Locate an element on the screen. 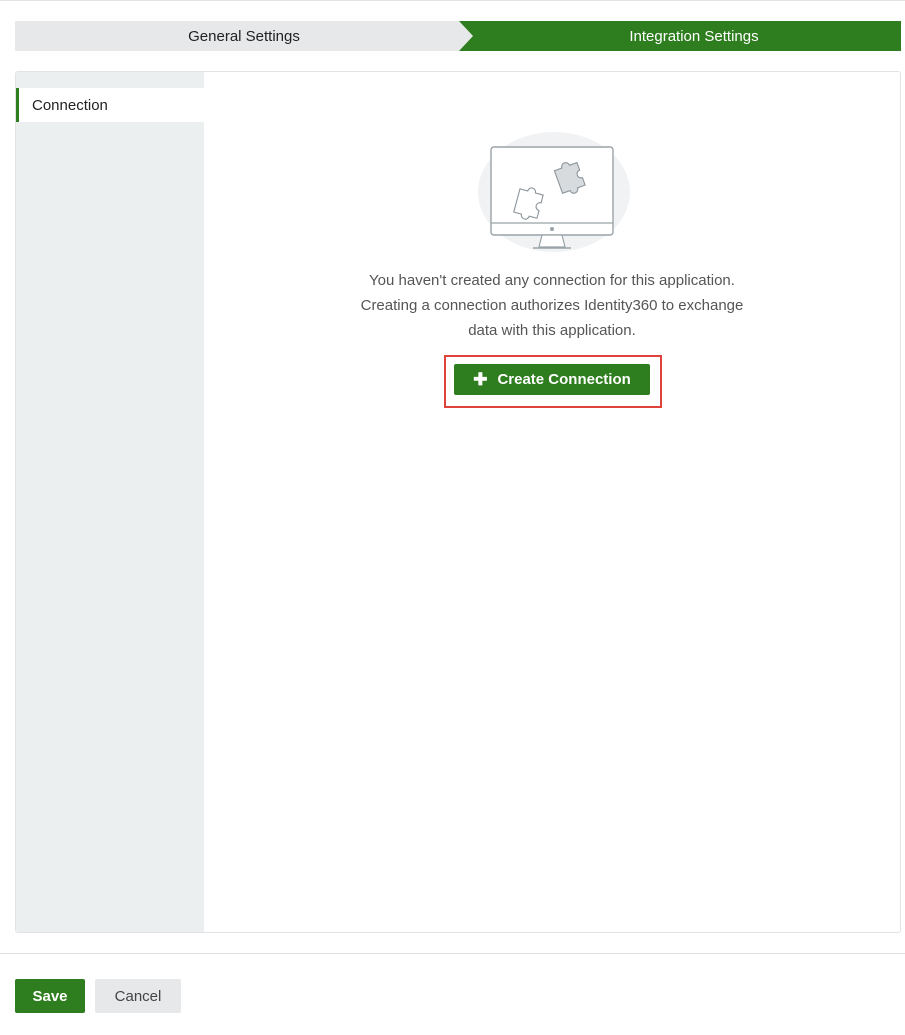 This screenshot has height=1035, width=905. wizard-stepper: General Settings Integration Settings is located at coordinates (458, 36).